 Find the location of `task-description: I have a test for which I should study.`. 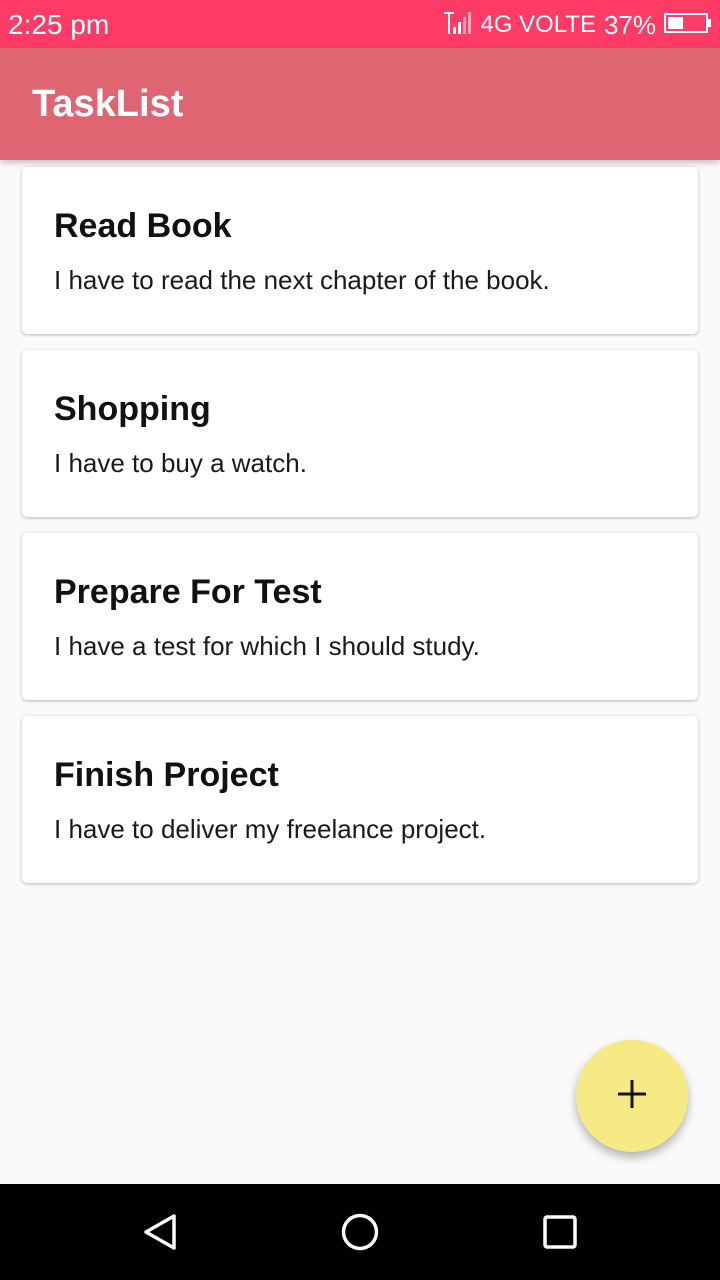

task-description: I have a test for which I should study. is located at coordinates (267, 646).